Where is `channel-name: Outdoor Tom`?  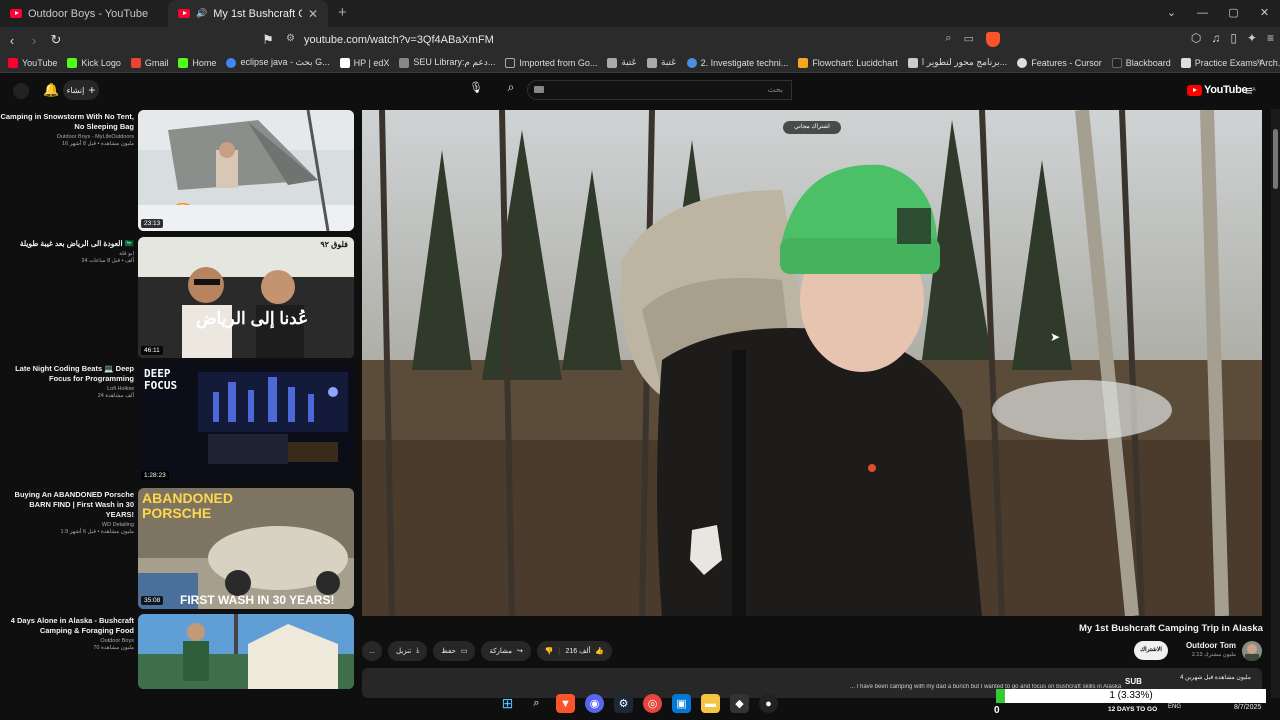
channel-name: Outdoor Tom is located at coordinates (1206, 645).